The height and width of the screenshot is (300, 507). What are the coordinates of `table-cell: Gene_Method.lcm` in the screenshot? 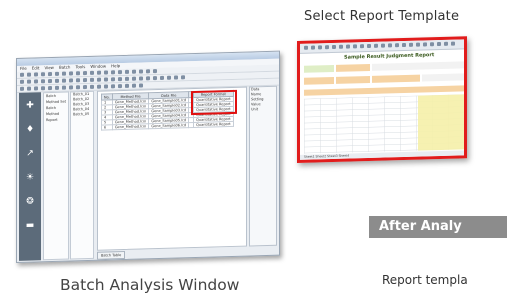 It's located at (130, 126).